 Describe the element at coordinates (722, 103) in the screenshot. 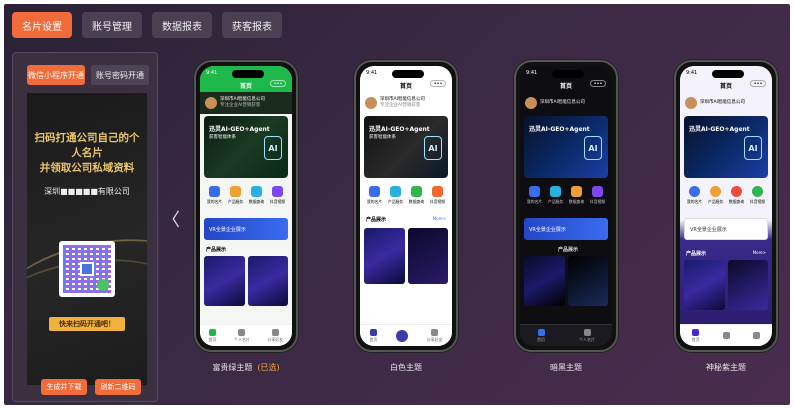

I see `profile-text: 深圳市AI智能信息公司` at that location.